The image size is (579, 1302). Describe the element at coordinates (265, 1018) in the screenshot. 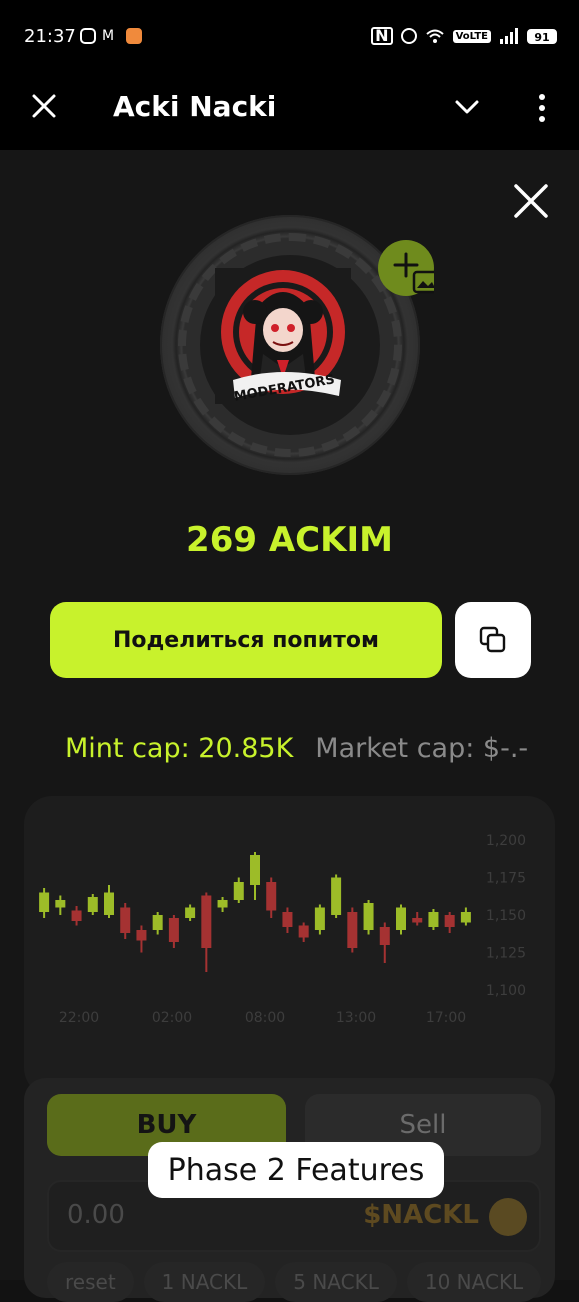

I see `x-tick-label: 08:00` at that location.